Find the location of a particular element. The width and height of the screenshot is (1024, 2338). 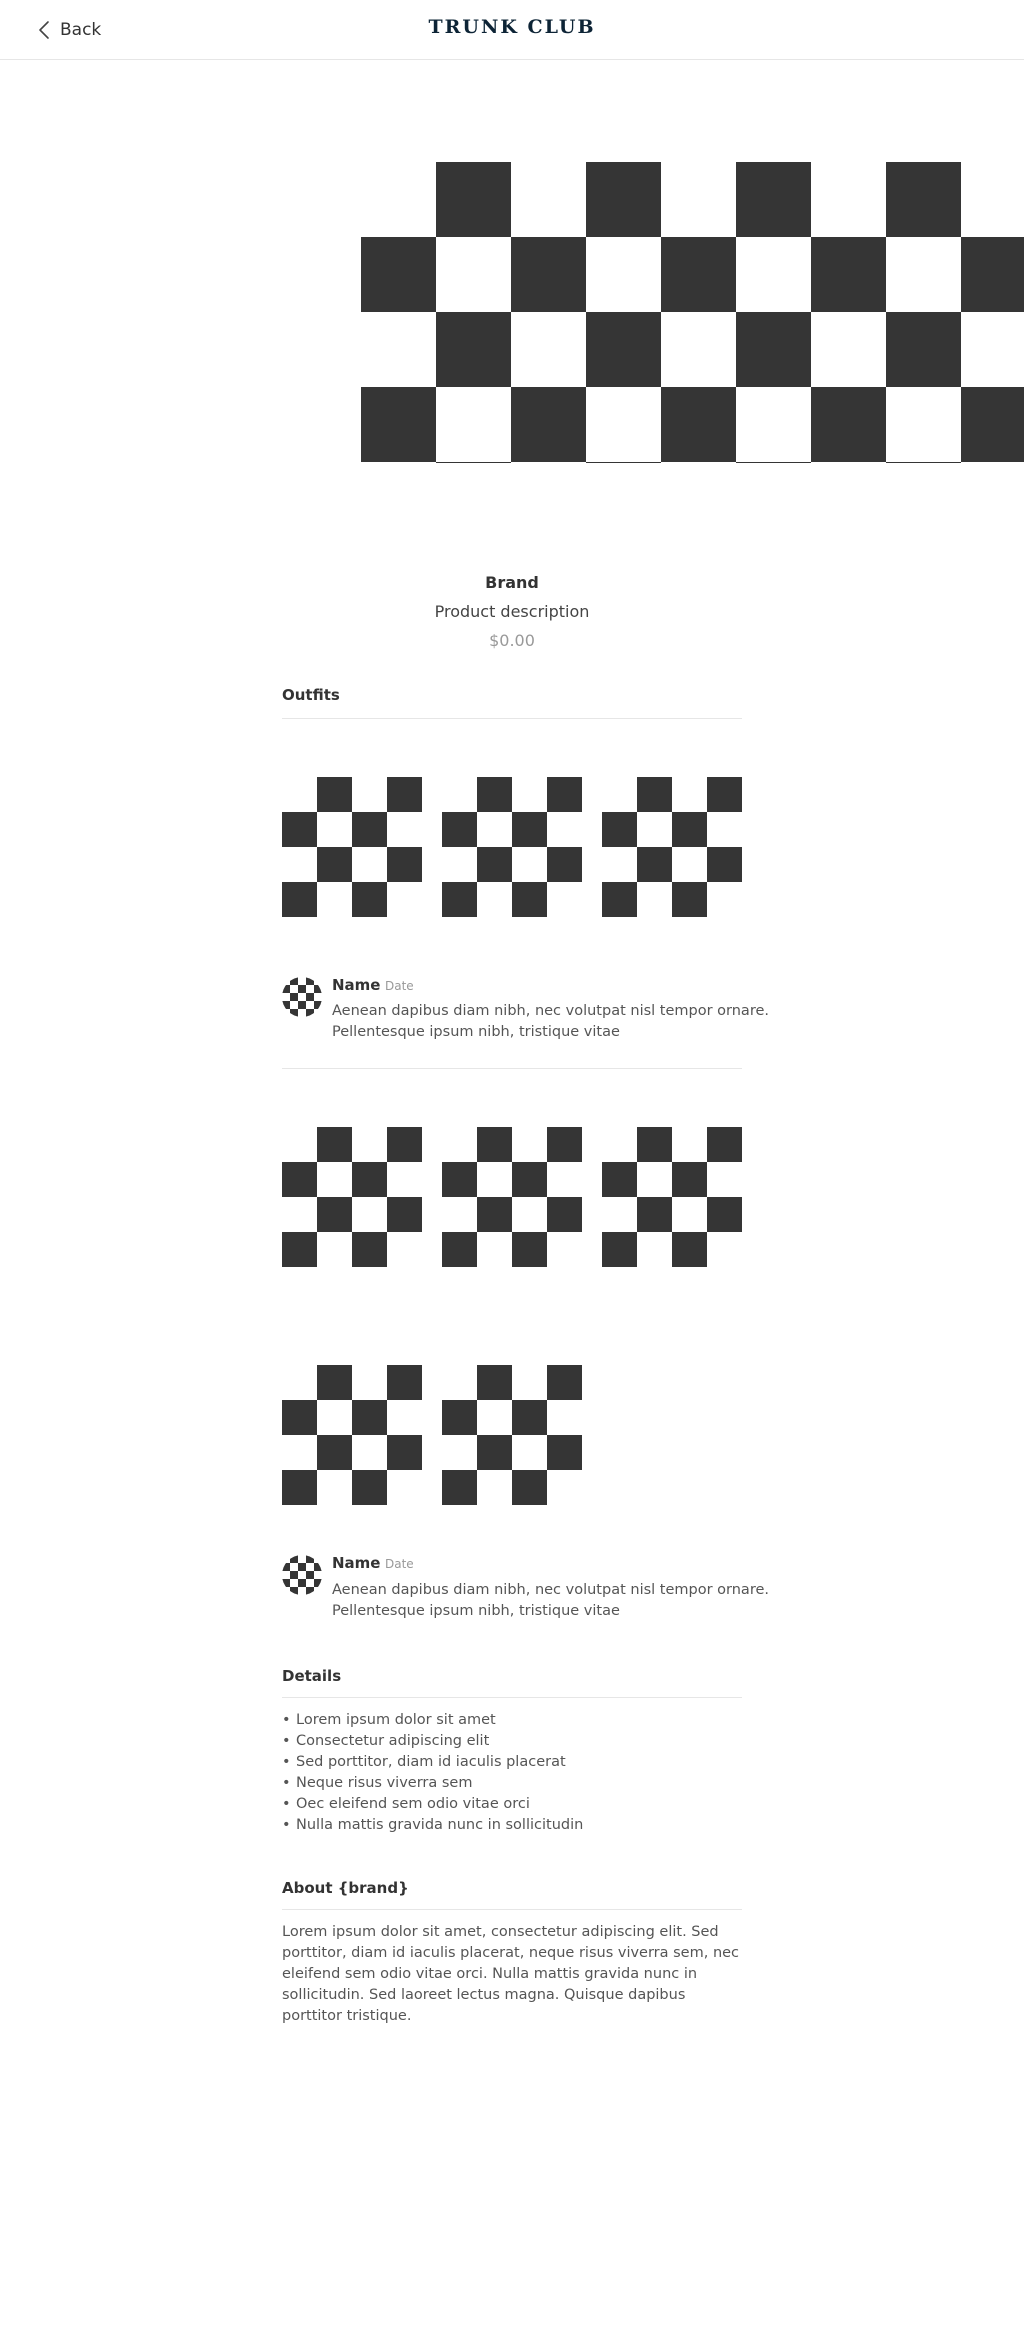

list-item: Neque risus viverra sem is located at coordinates (512, 1783).